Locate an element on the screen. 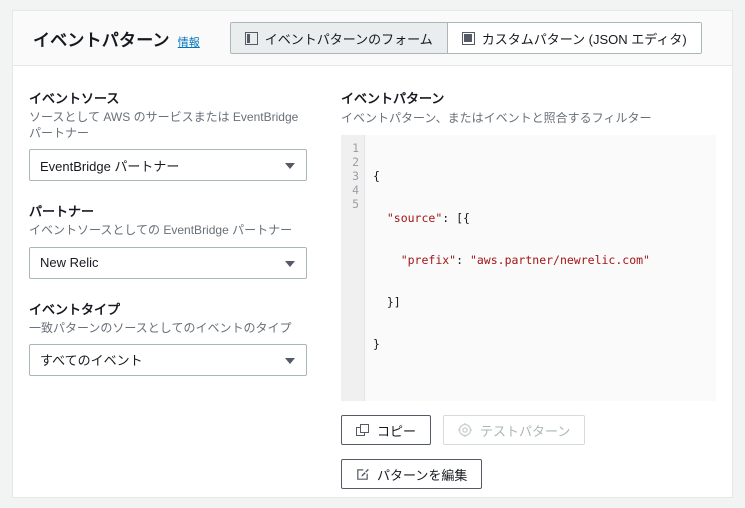 The image size is (745, 508). copy-button-label: コピー is located at coordinates (397, 431).